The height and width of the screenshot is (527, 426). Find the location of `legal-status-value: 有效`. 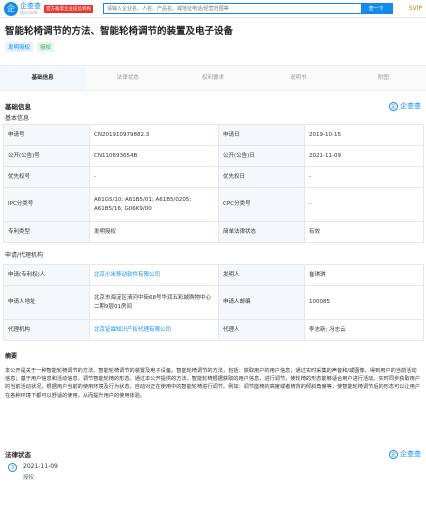

legal-status-value: 有效 is located at coordinates (364, 232).